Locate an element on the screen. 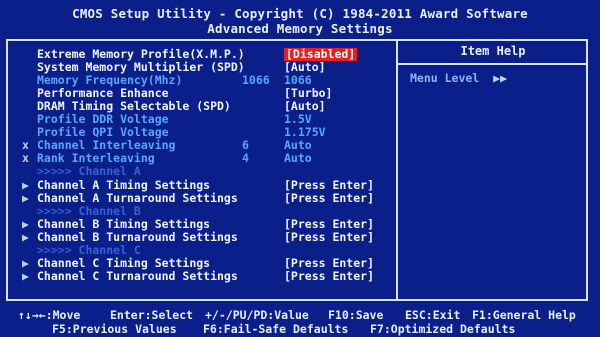  setting-row: ▶ Channel B Timing Settings [Press Enter] is located at coordinates (207, 223).